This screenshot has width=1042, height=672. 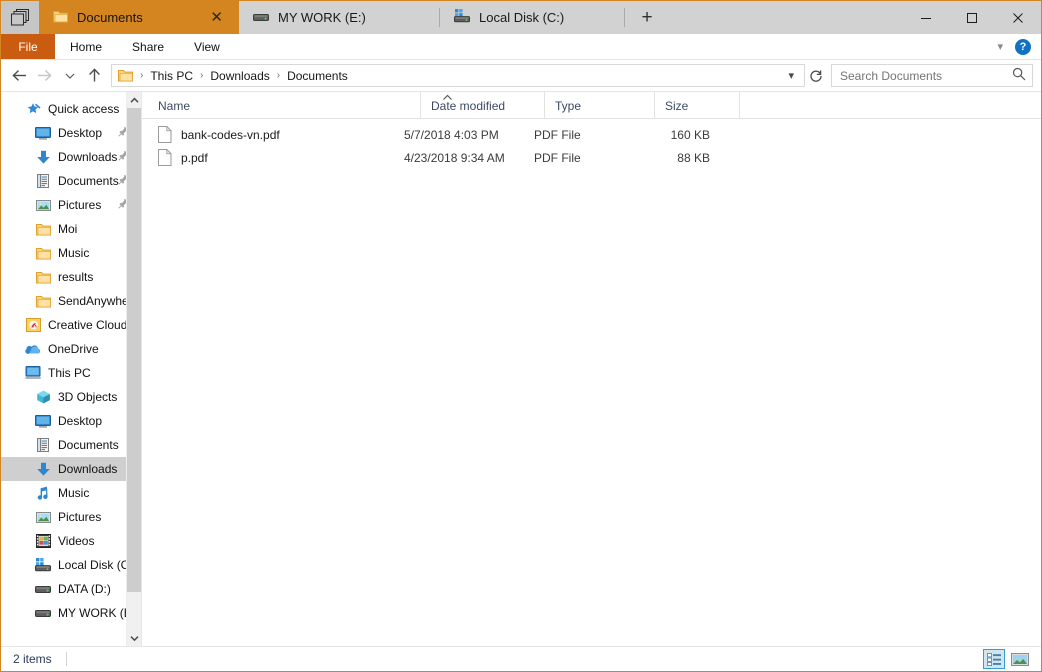 I want to click on large-icons-view-button, so click(x=1020, y=659).